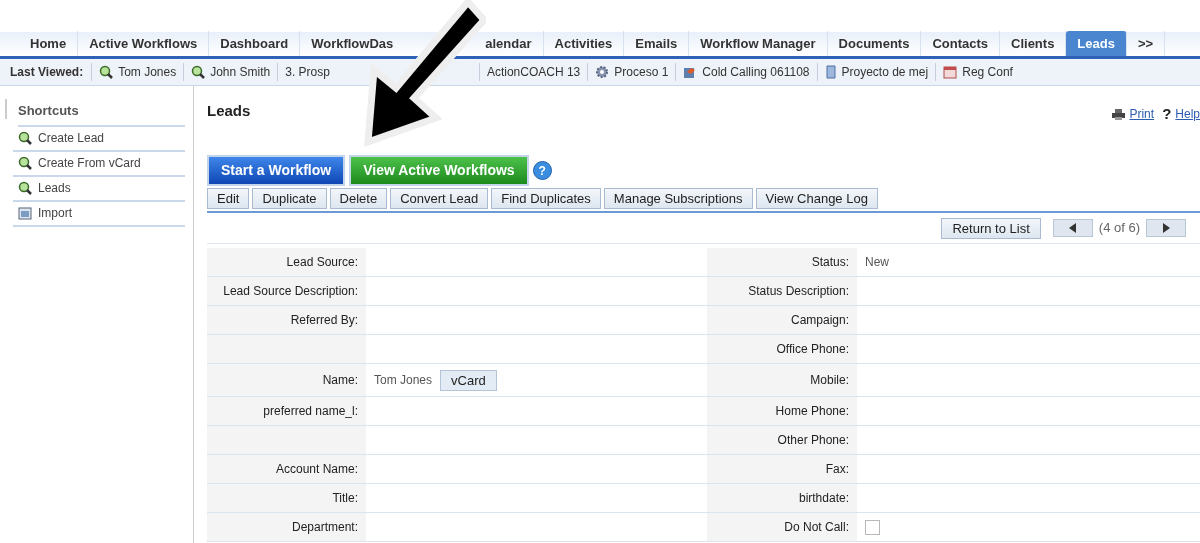  What do you see at coordinates (872, 527) in the screenshot?
I see `checkbox` at bounding box center [872, 527].